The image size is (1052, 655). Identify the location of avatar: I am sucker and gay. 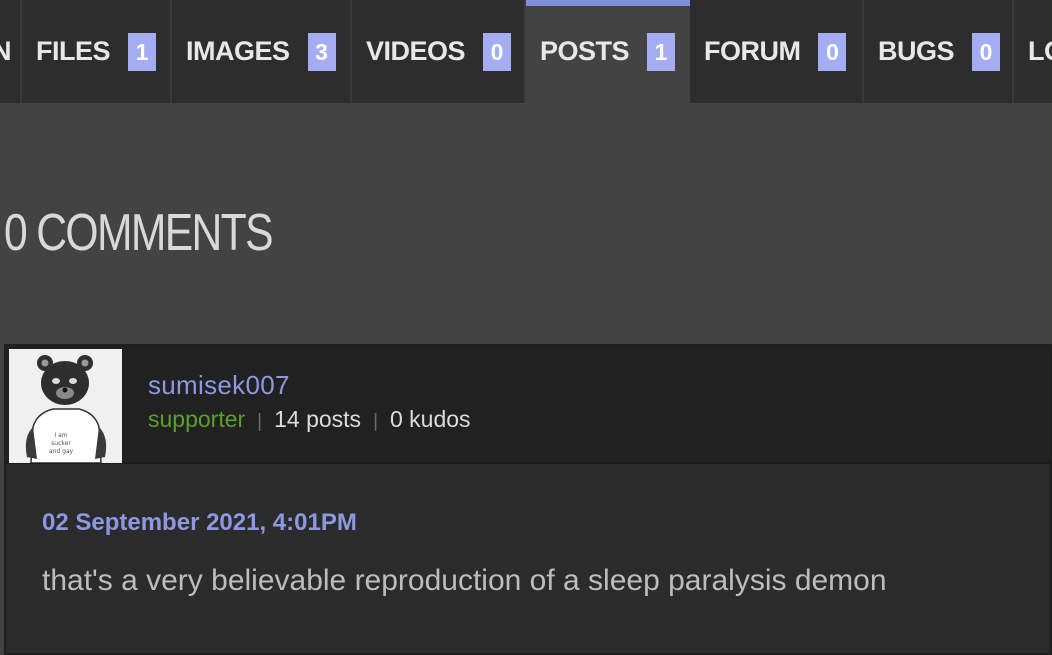
(65, 406).